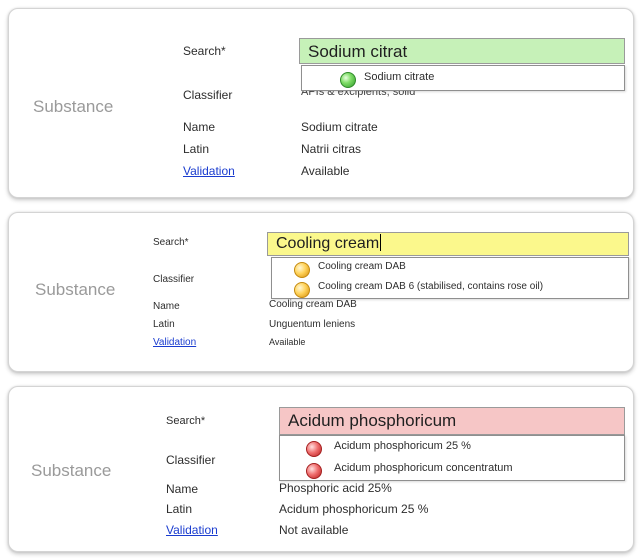 This screenshot has width=639, height=558. I want to click on suggestion-text: Sodium citrate, so click(399, 77).